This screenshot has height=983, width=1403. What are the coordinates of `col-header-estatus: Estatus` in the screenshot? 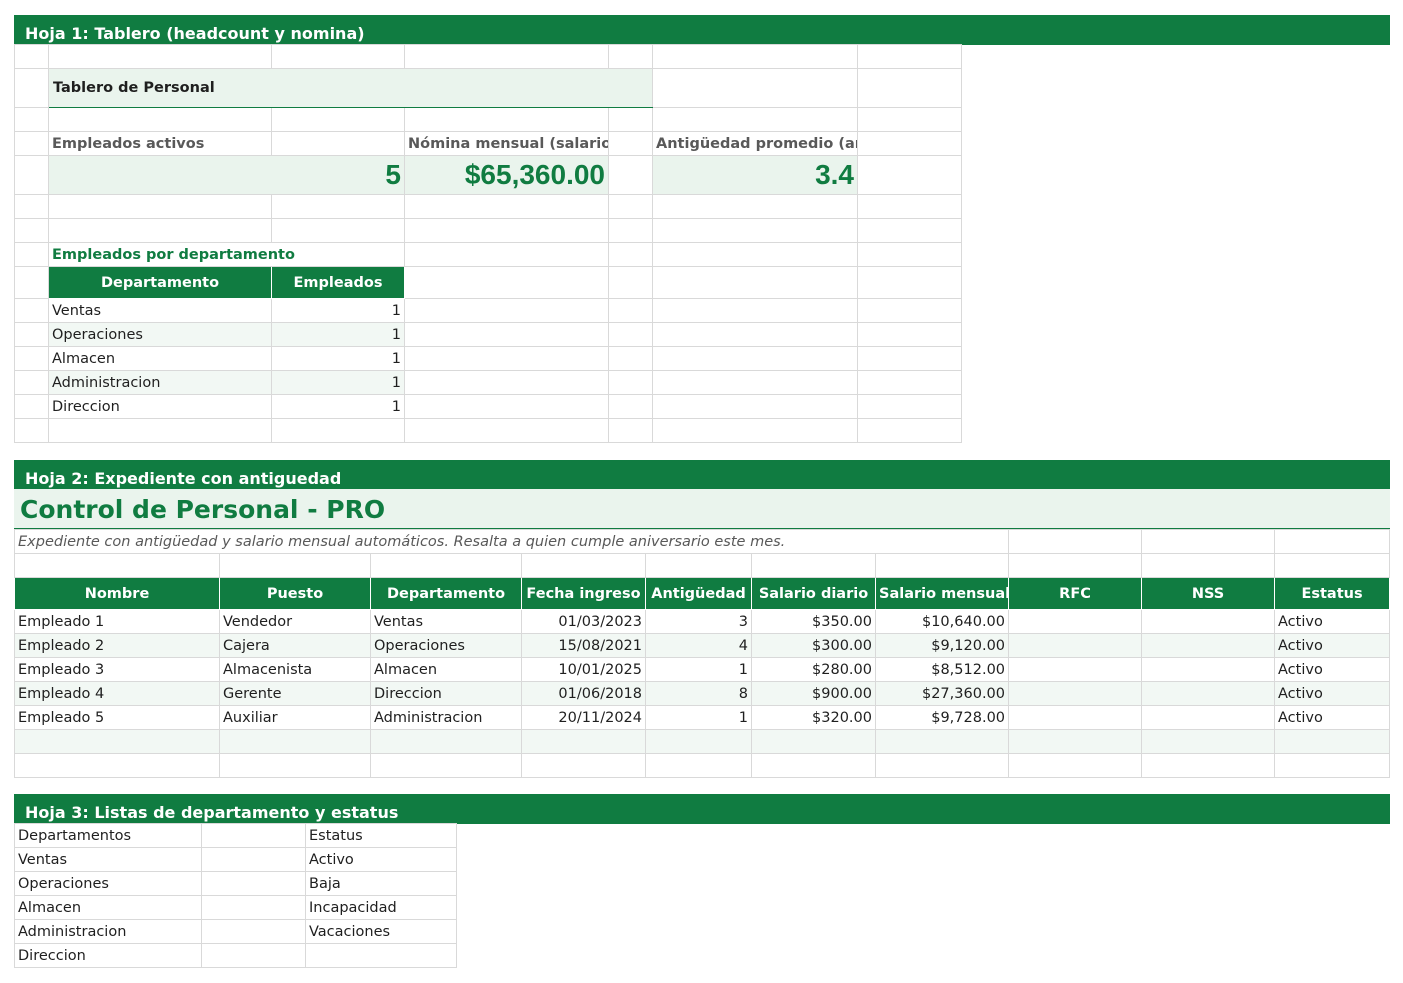 It's located at (1332, 593).